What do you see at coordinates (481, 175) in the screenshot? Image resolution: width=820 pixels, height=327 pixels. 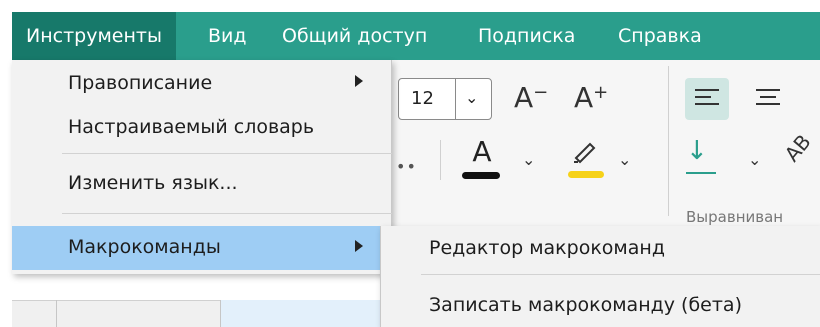 I see `text-color-swatch` at bounding box center [481, 175].